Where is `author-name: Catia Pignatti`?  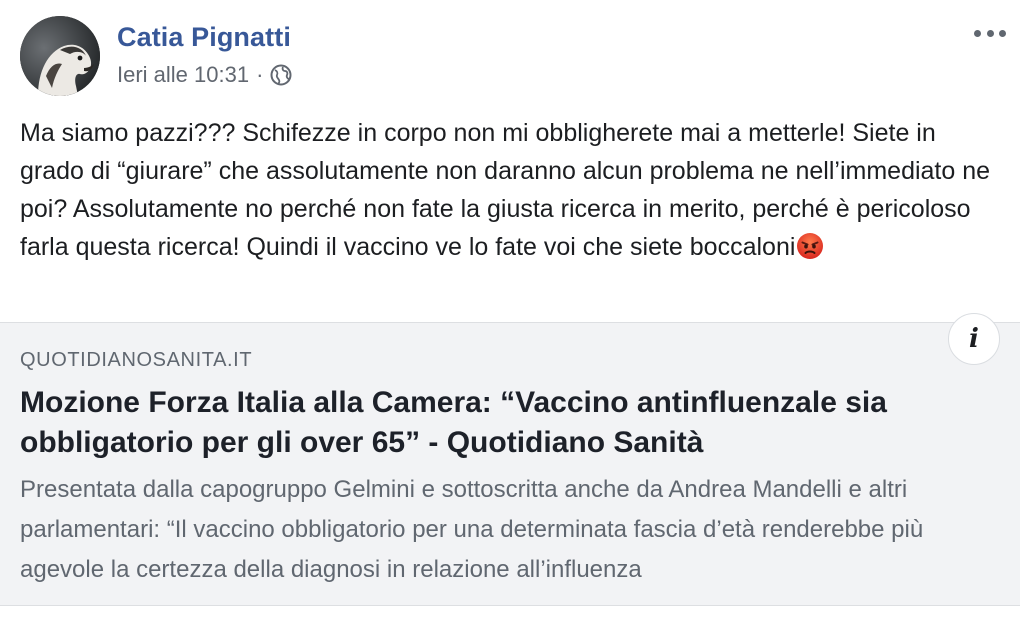
author-name: Catia Pignatti is located at coordinates (204, 37).